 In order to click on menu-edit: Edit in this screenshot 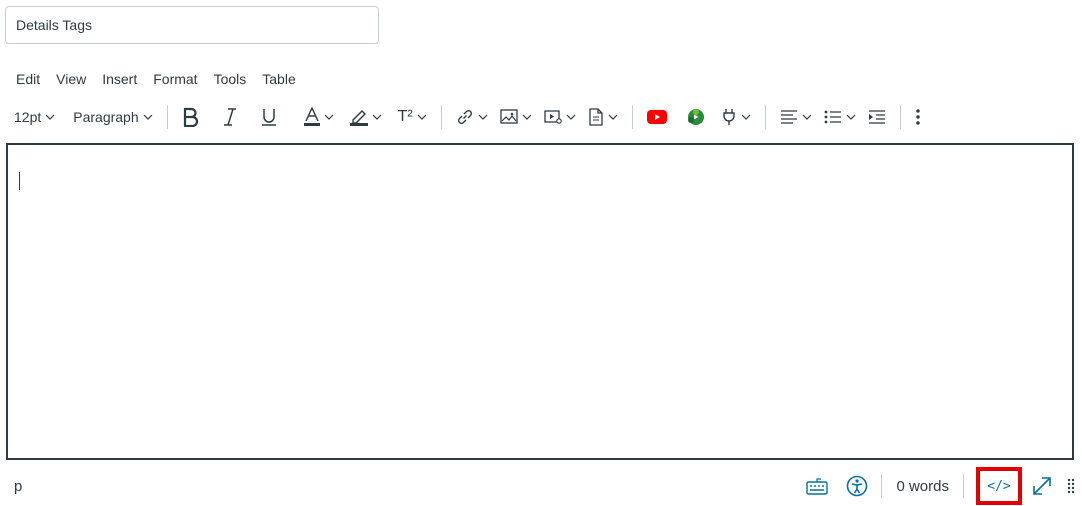, I will do `click(28, 79)`.